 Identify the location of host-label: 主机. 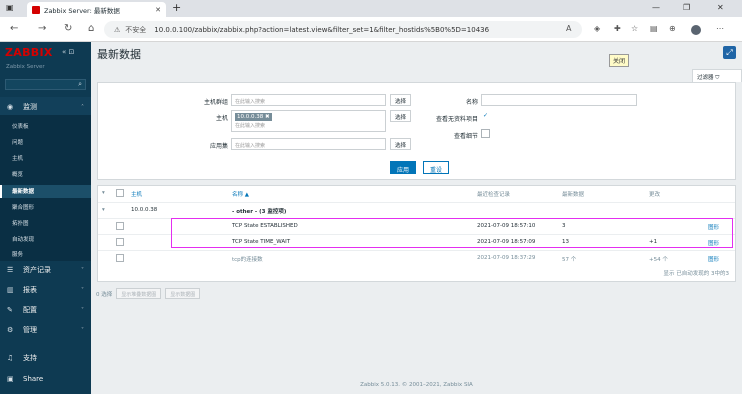
(221, 118).